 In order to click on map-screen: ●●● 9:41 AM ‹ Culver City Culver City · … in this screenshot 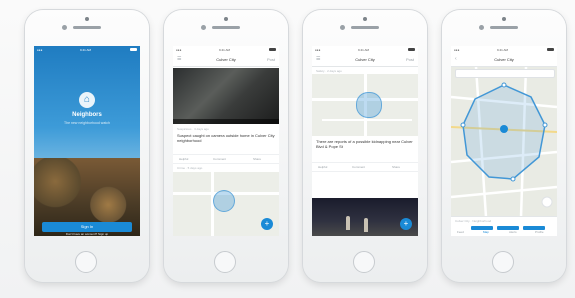, I will do `click(504, 141)`.